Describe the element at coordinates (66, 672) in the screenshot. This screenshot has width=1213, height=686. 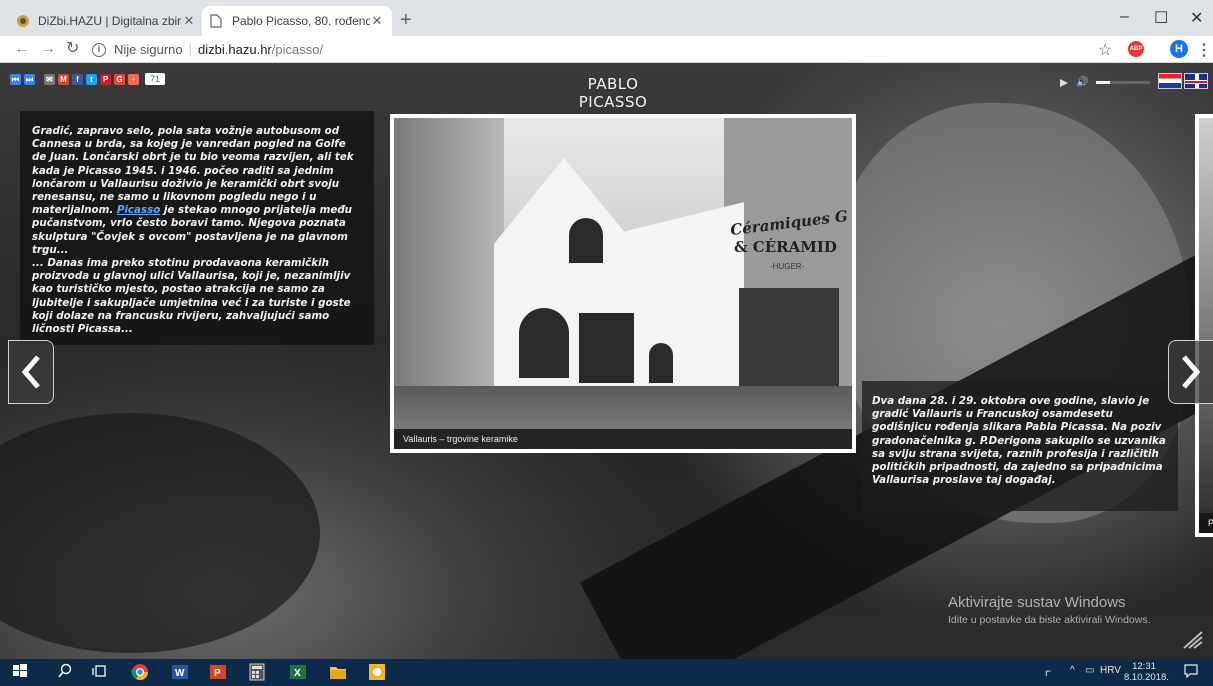
I see `search-icon` at that location.